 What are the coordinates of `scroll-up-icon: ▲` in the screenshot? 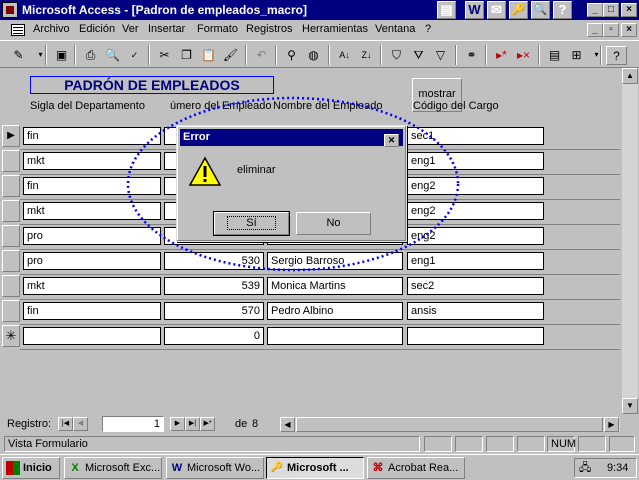 It's located at (630, 76).